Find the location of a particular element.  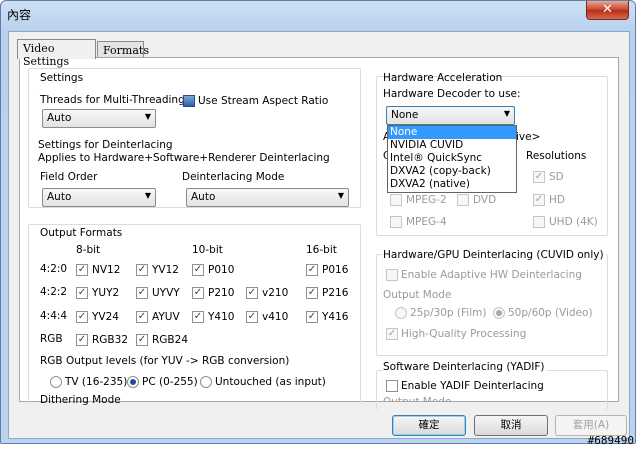

v410-checkbox: ✓ is located at coordinates (252, 317).